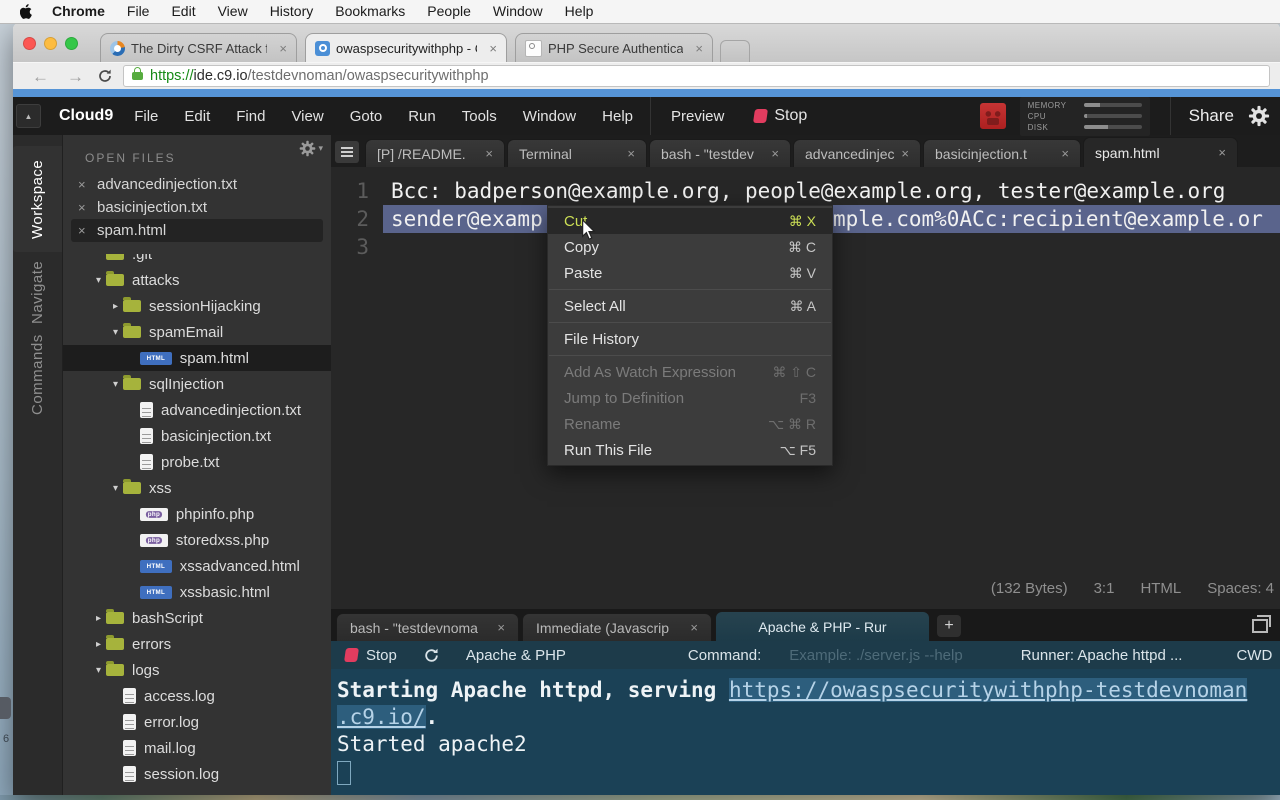  I want to click on tree-item: mail.log, so click(197, 748).